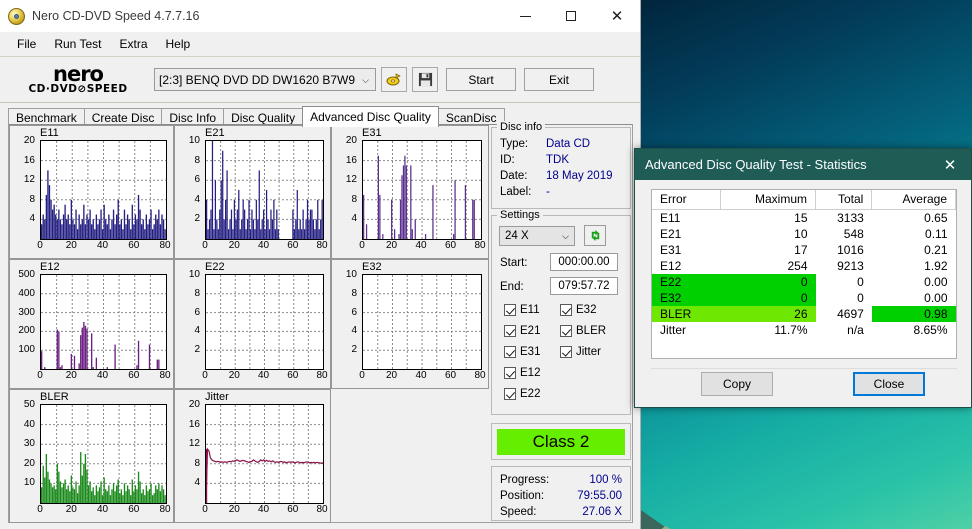  What do you see at coordinates (686, 314) in the screenshot?
I see `cell-error: BLER` at bounding box center [686, 314].